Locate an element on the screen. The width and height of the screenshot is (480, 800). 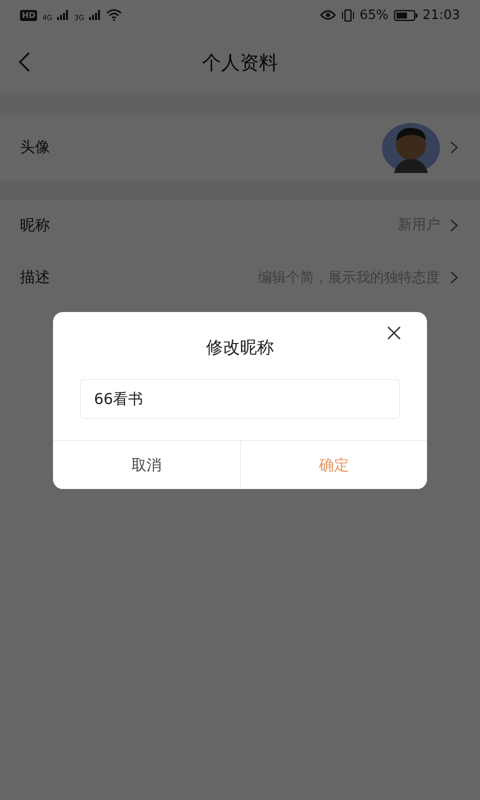
page-title: 个人资料 is located at coordinates (240, 63).